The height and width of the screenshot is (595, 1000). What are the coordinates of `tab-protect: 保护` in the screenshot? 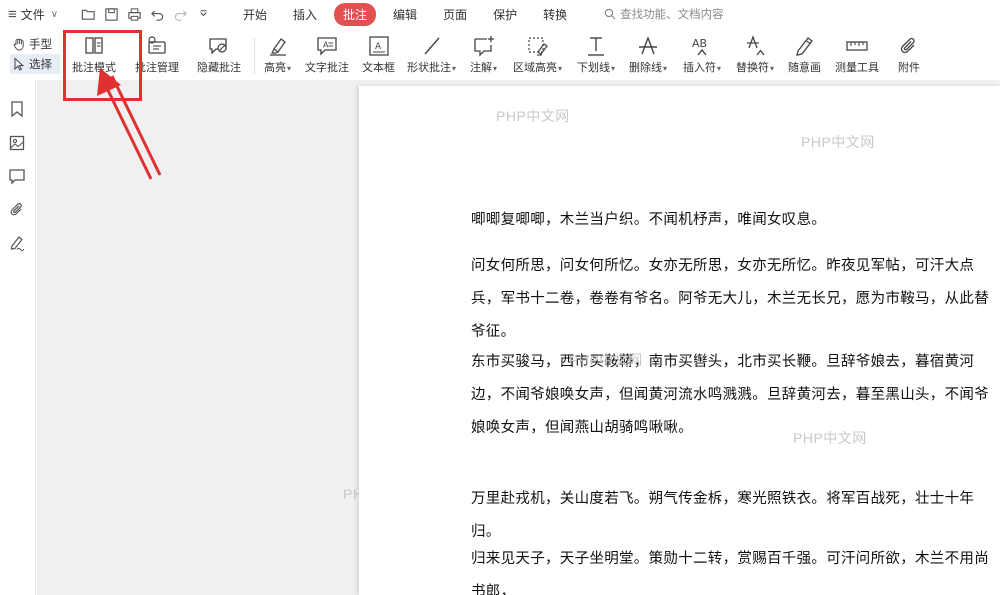 It's located at (505, 14).